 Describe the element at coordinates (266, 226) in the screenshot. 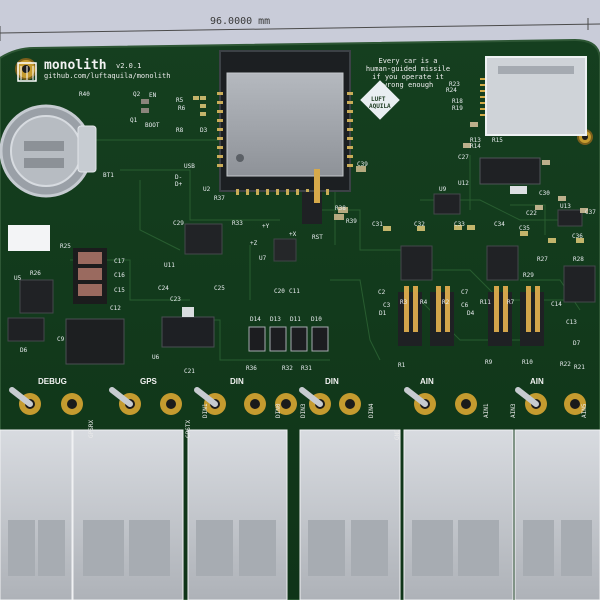

I see `axis-y-label: +Y` at that location.